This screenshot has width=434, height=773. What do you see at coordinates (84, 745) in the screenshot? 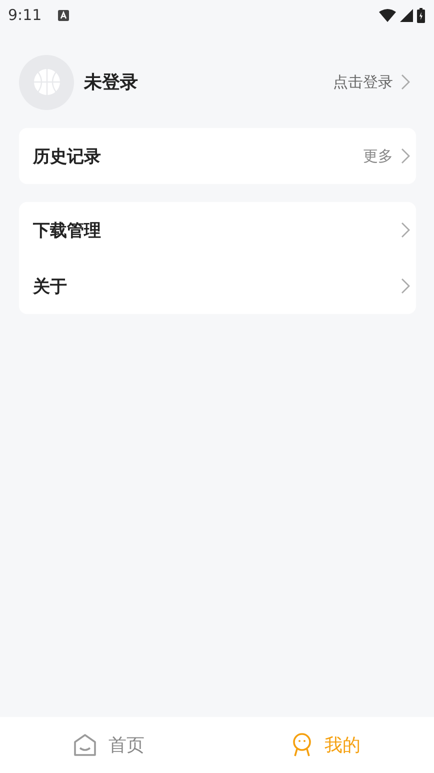
I see `home-icon` at bounding box center [84, 745].